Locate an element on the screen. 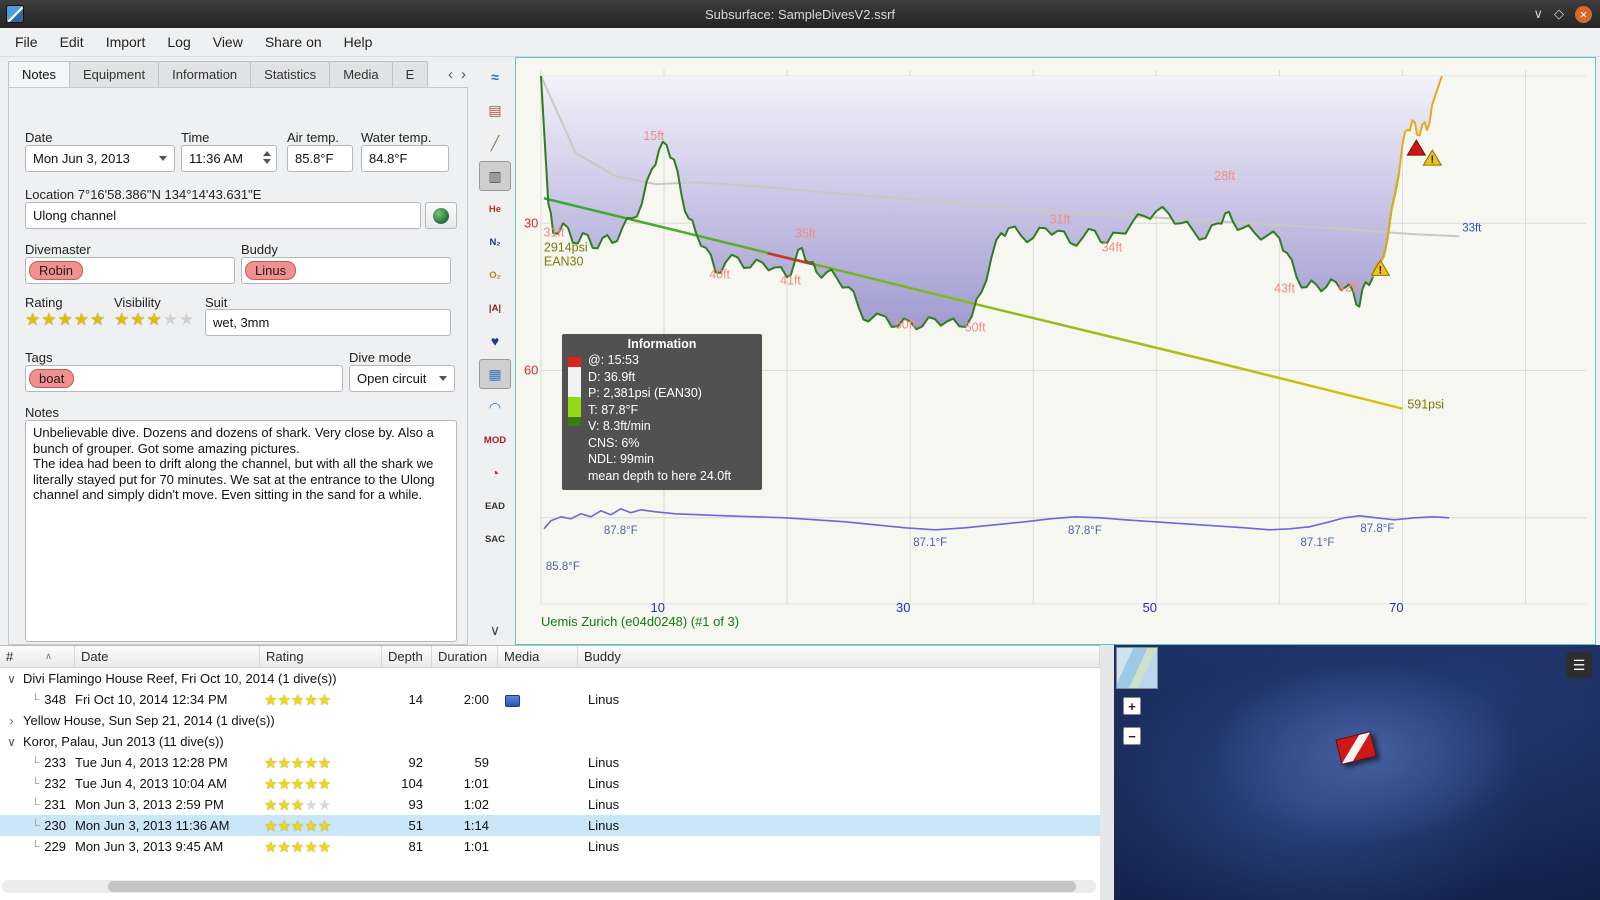  panel-splitter is located at coordinates (1107, 772).